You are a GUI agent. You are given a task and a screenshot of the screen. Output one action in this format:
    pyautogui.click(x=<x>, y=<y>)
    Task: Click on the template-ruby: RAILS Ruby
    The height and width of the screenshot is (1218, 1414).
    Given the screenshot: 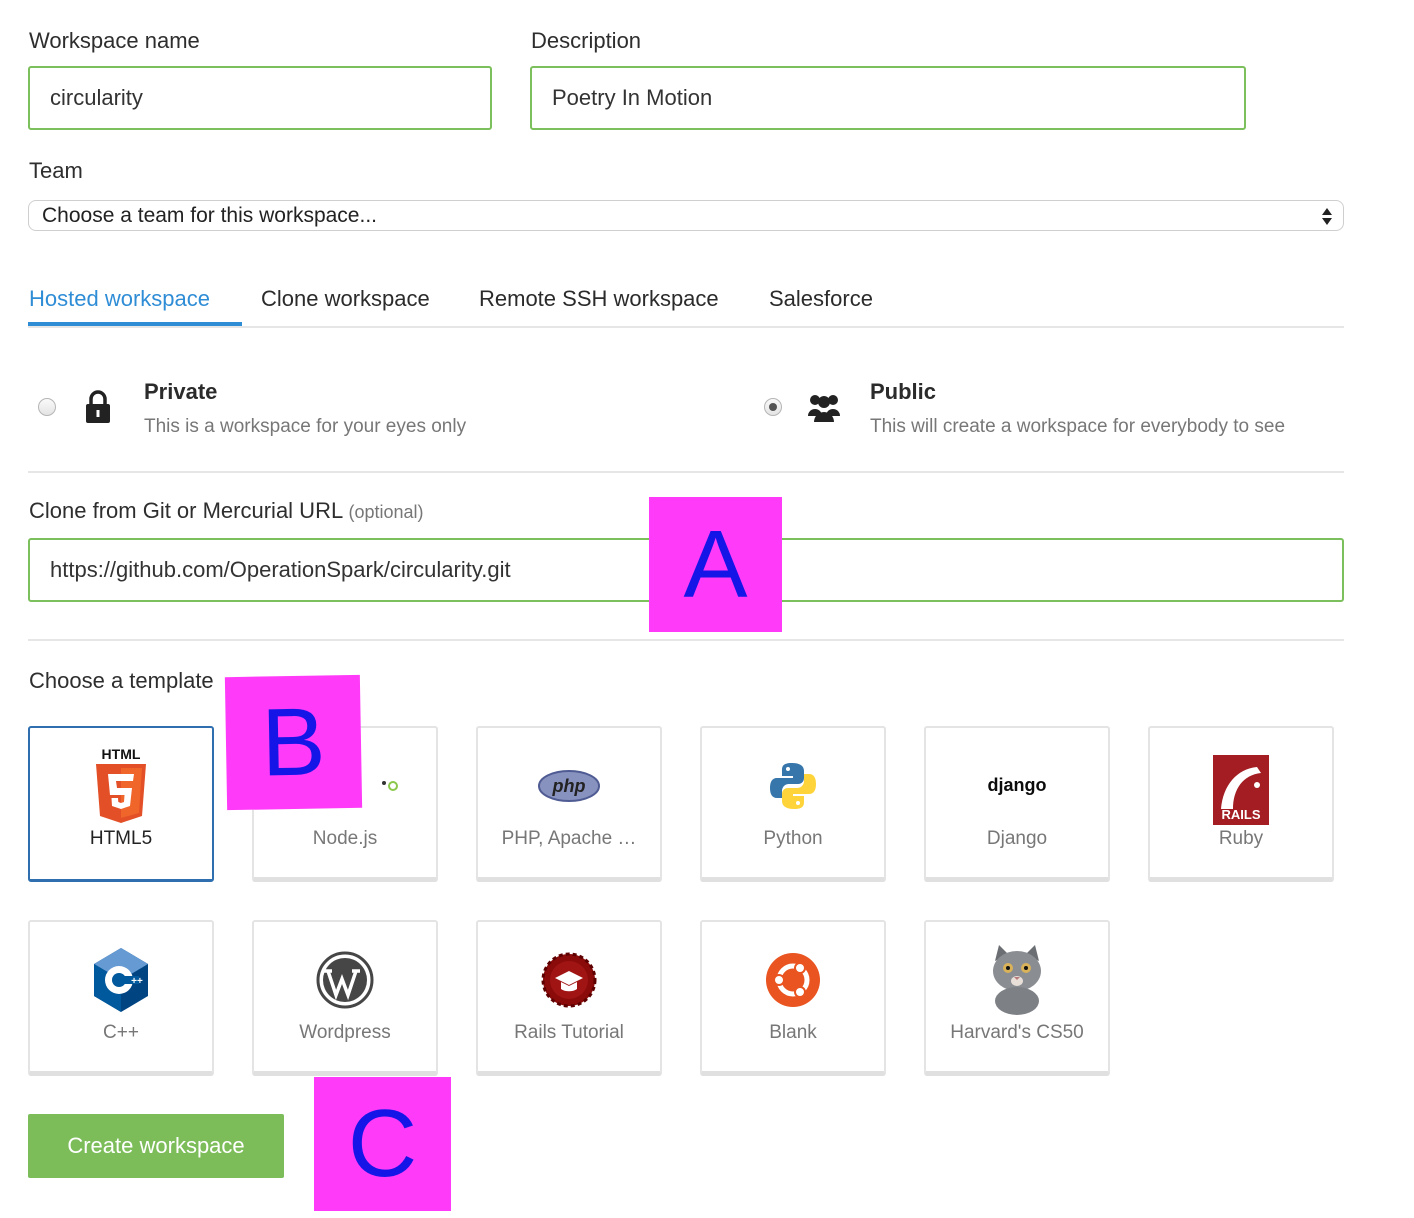 What is the action you would take?
    pyautogui.click(x=1241, y=804)
    